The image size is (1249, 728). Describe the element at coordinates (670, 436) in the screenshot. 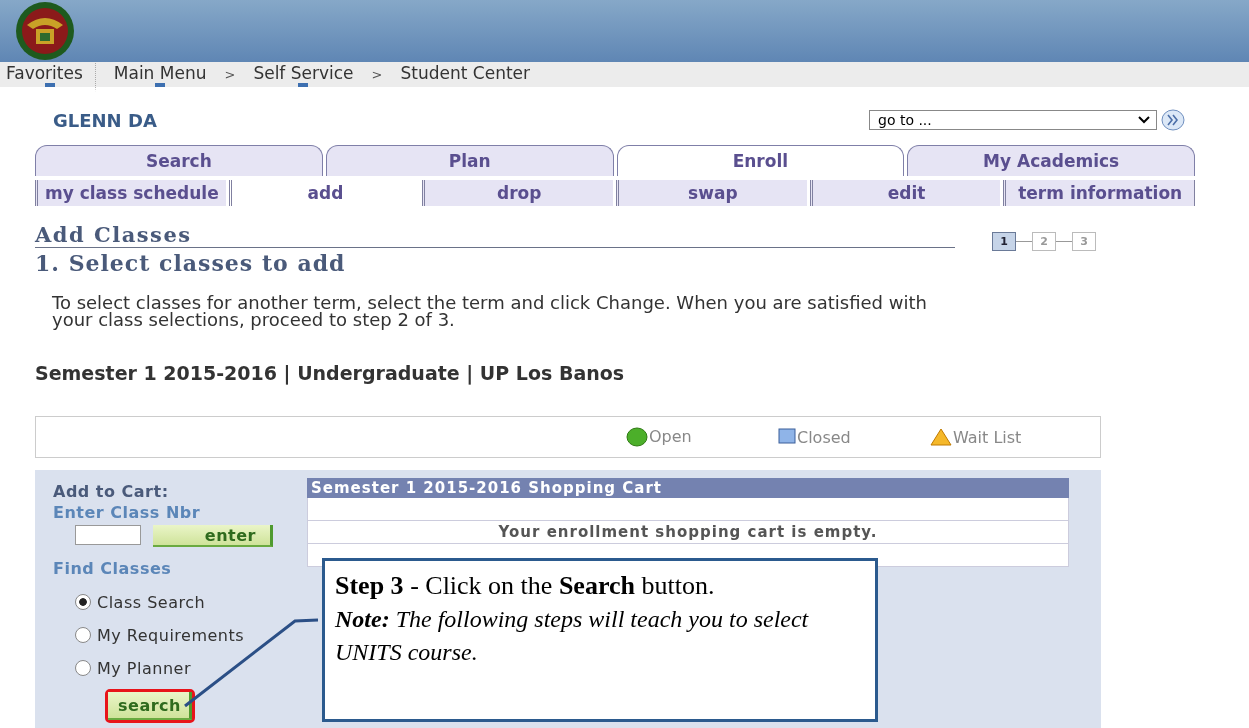

I see `legend-label: Open` at that location.